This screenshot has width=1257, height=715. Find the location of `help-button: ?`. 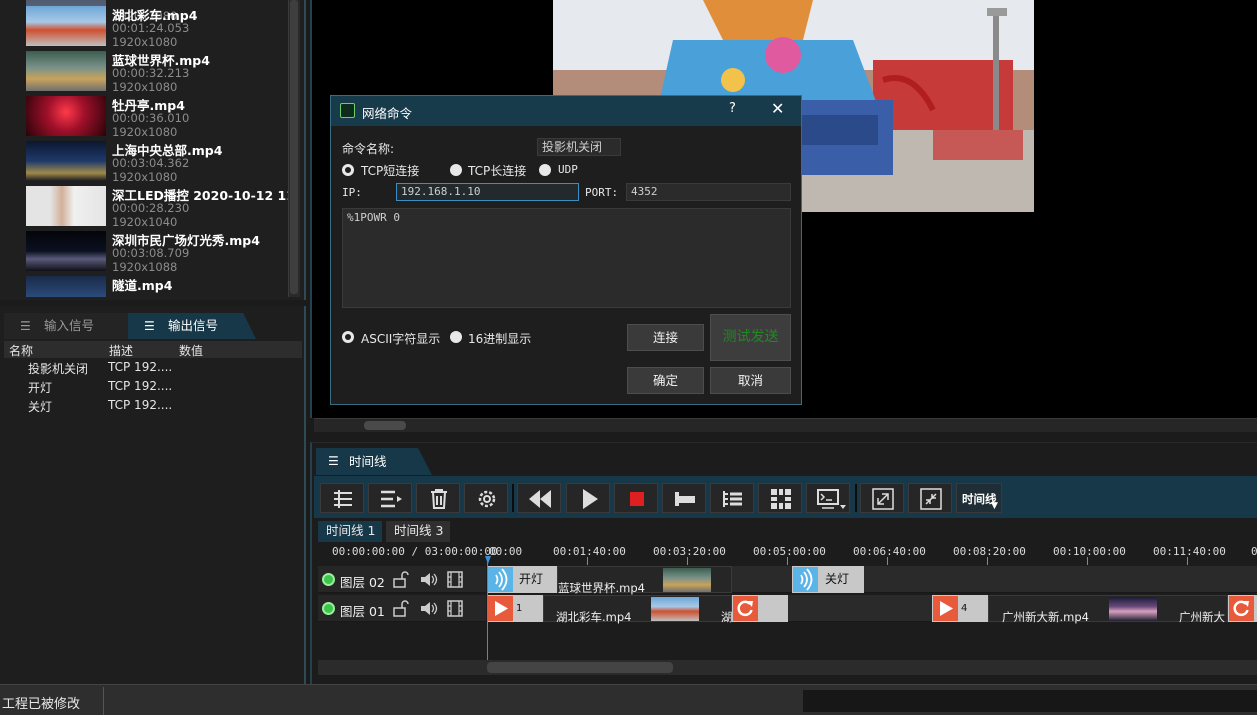

help-button: ? is located at coordinates (732, 108).